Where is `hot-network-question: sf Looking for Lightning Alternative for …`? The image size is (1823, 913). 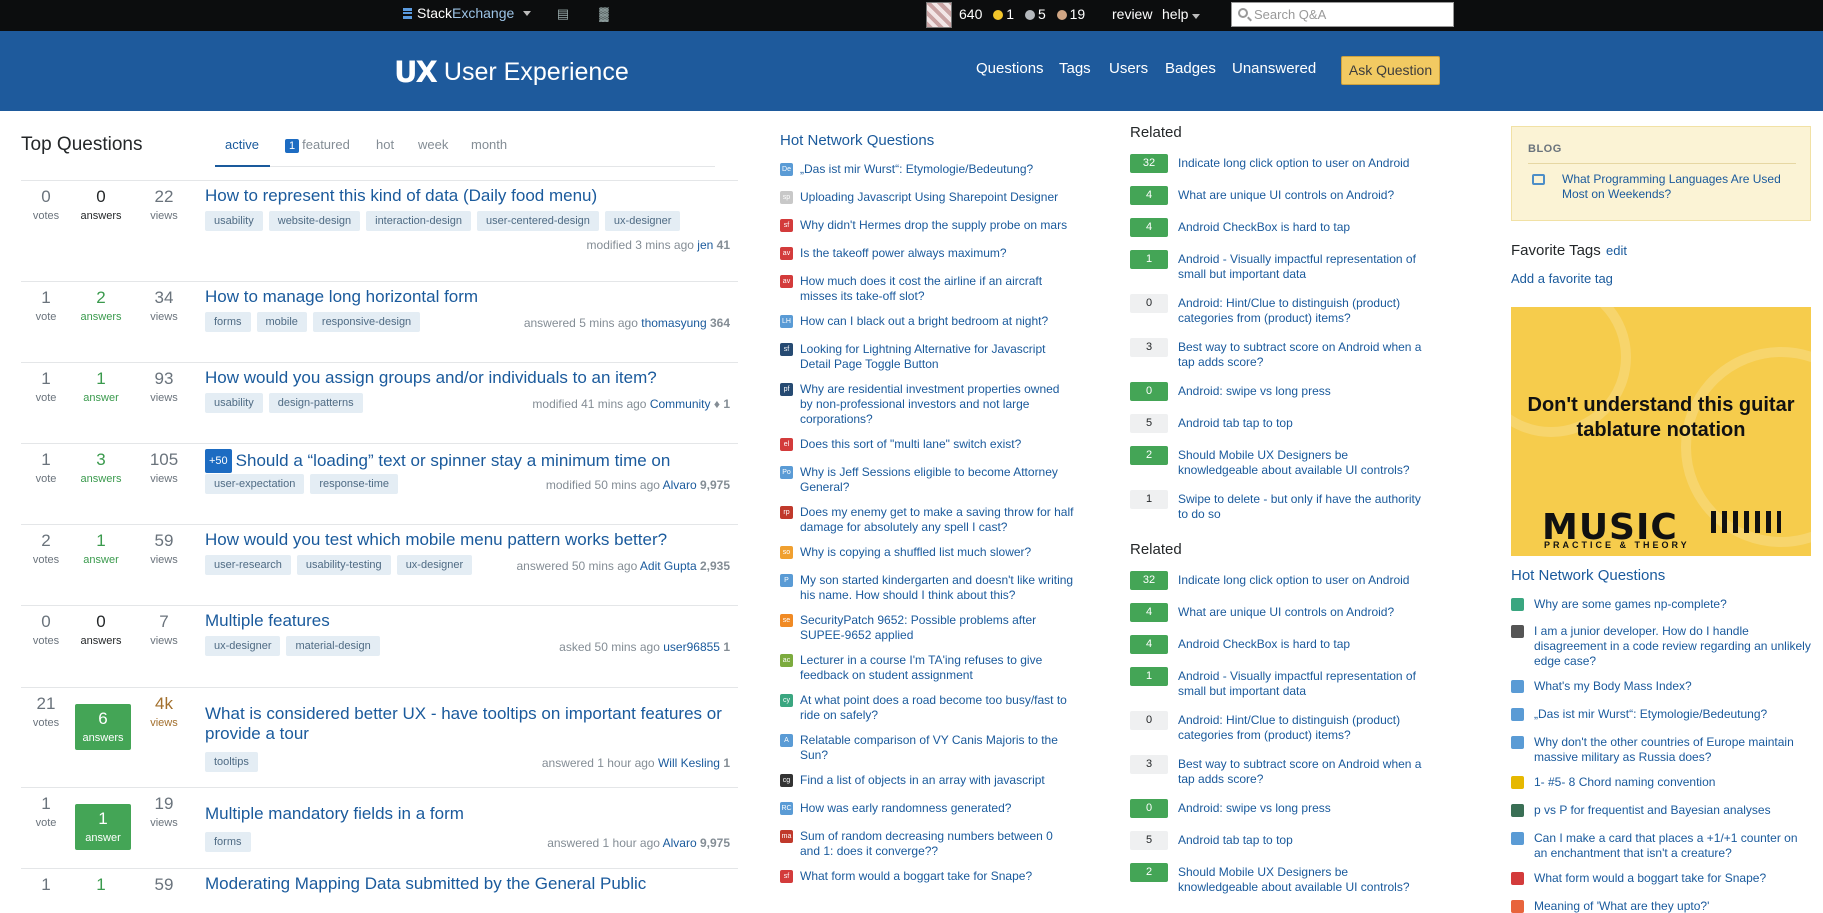 hot-network-question: sf Looking for Lightning Alternative for … is located at coordinates (927, 357).